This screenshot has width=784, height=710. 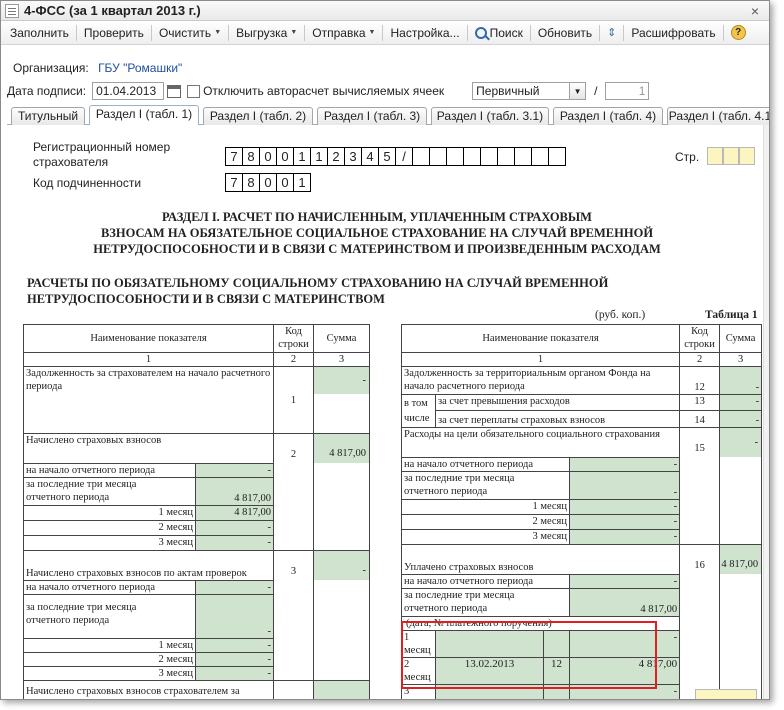 I want to click on row16-last3-value: 4 817,00, so click(x=624, y=602).